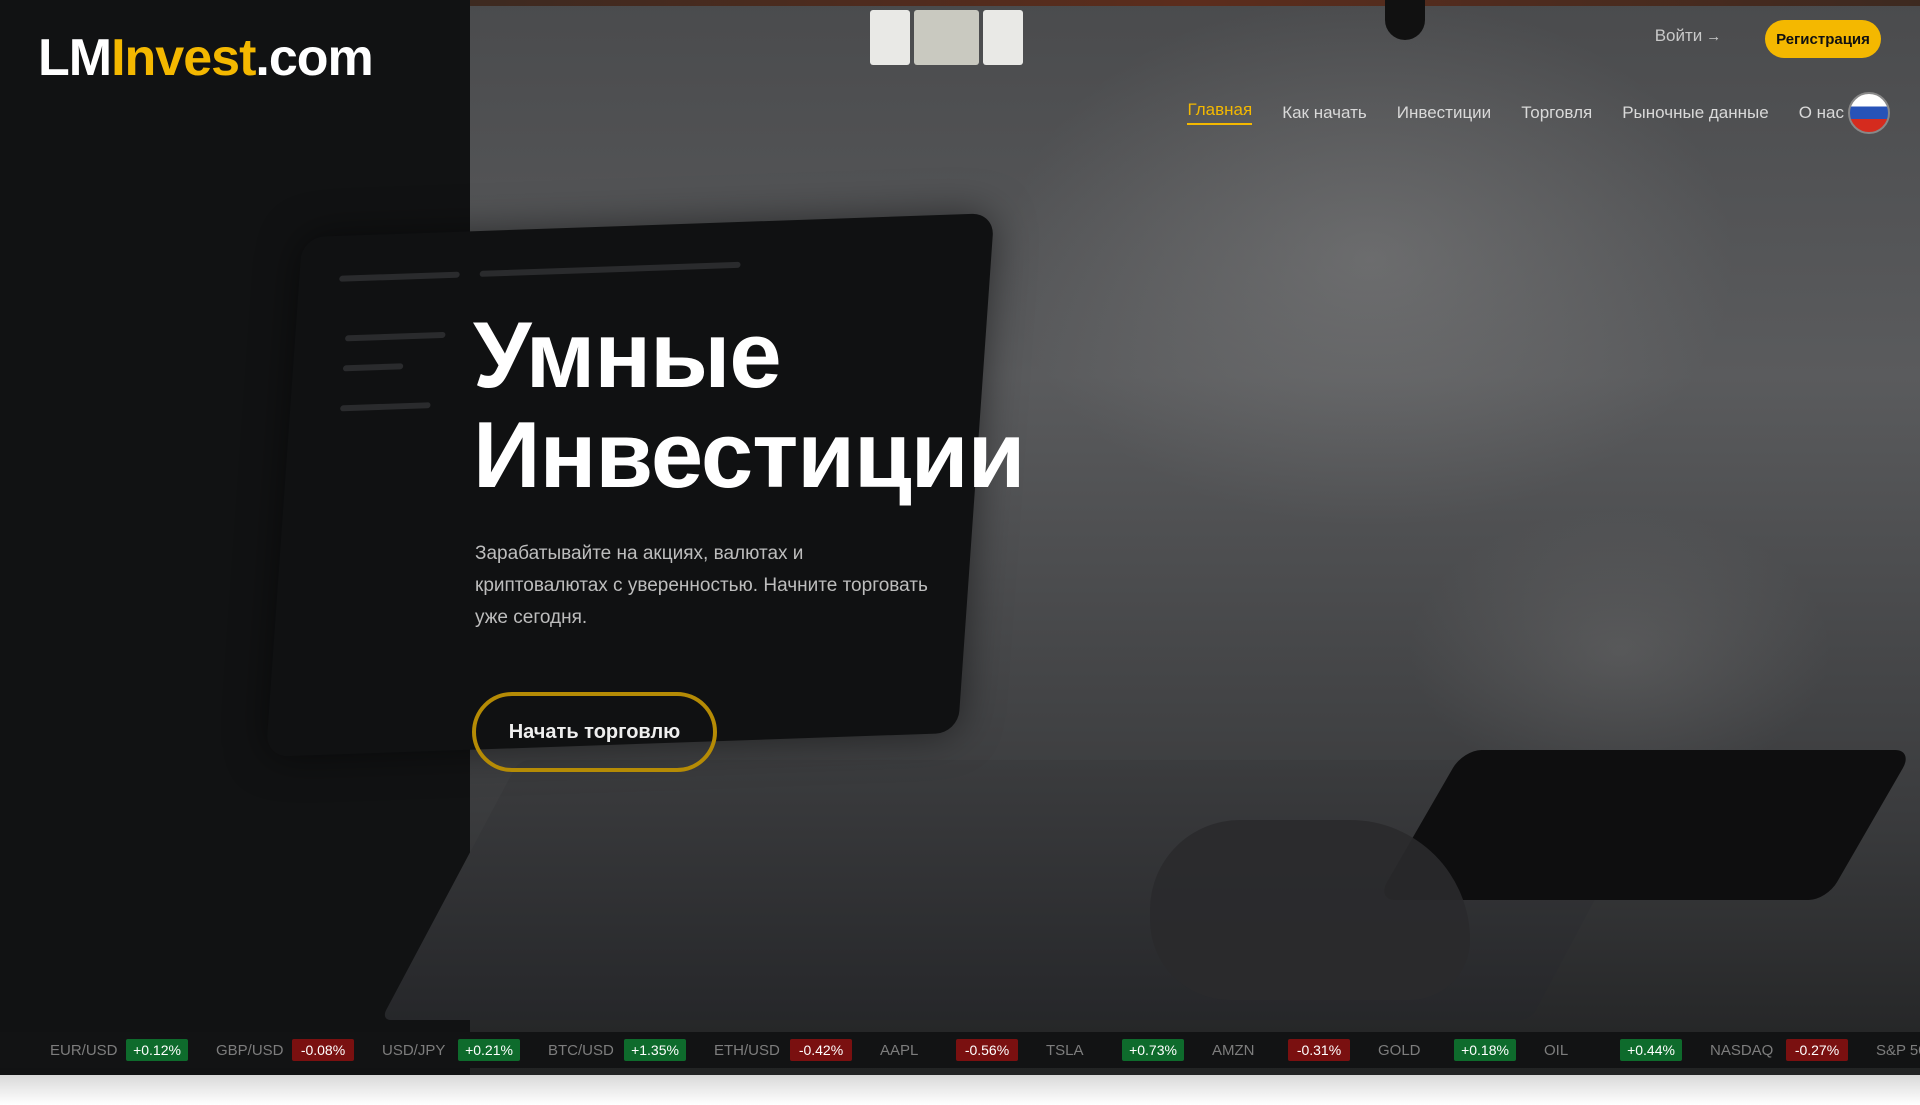 This screenshot has width=1920, height=1105. What do you see at coordinates (84, 1050) in the screenshot?
I see `ticker-symbol: EUR/USD` at bounding box center [84, 1050].